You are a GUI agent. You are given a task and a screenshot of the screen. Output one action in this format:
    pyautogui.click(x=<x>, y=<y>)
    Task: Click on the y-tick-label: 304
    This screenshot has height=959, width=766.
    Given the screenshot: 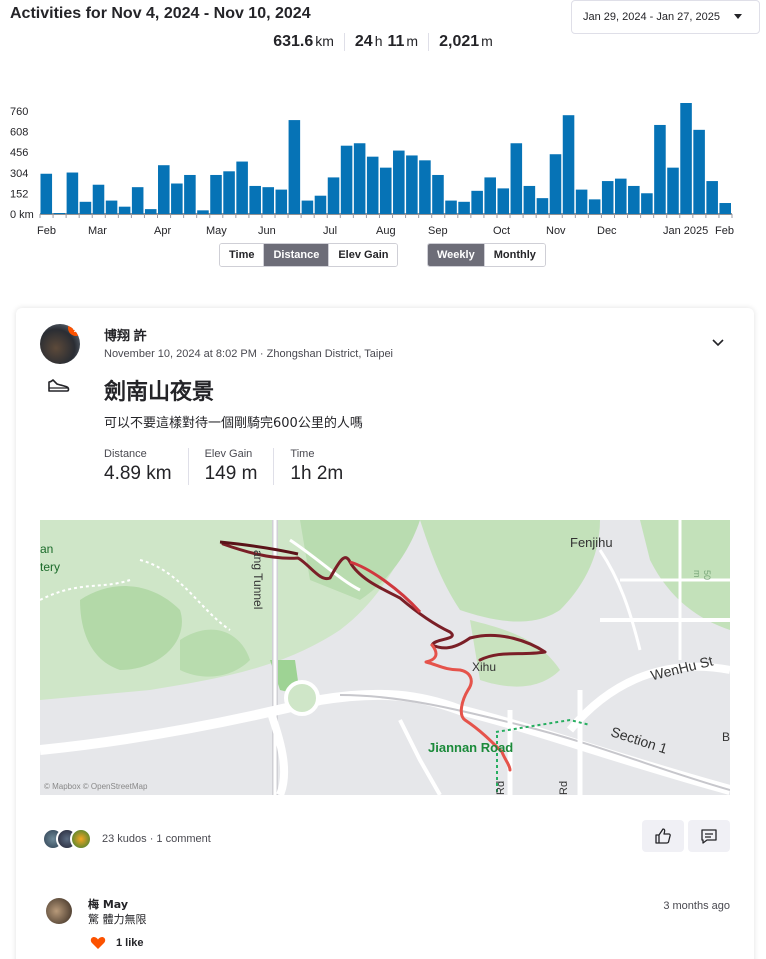 What is the action you would take?
    pyautogui.click(x=19, y=174)
    